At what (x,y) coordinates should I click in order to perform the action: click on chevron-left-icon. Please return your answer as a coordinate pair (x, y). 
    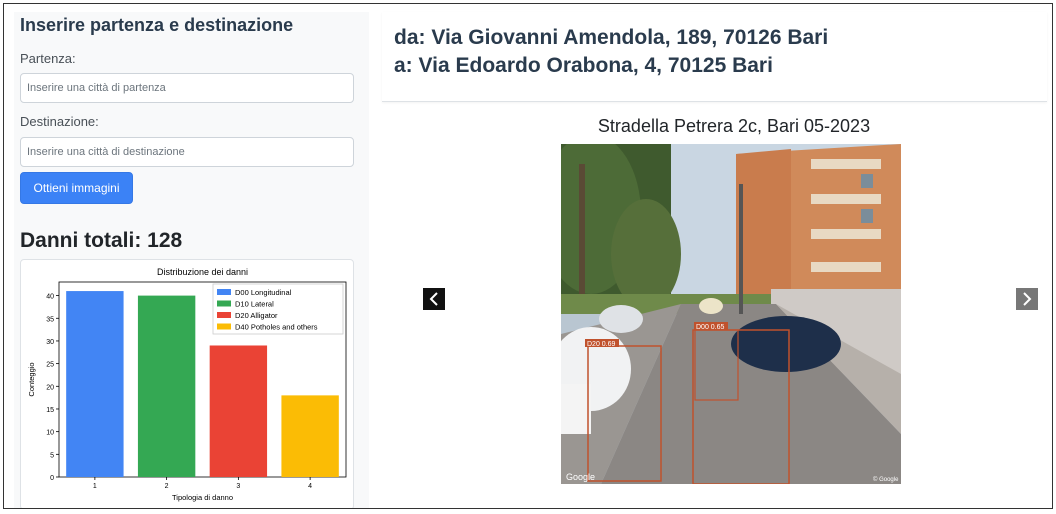
    Looking at the image, I should click on (433, 299).